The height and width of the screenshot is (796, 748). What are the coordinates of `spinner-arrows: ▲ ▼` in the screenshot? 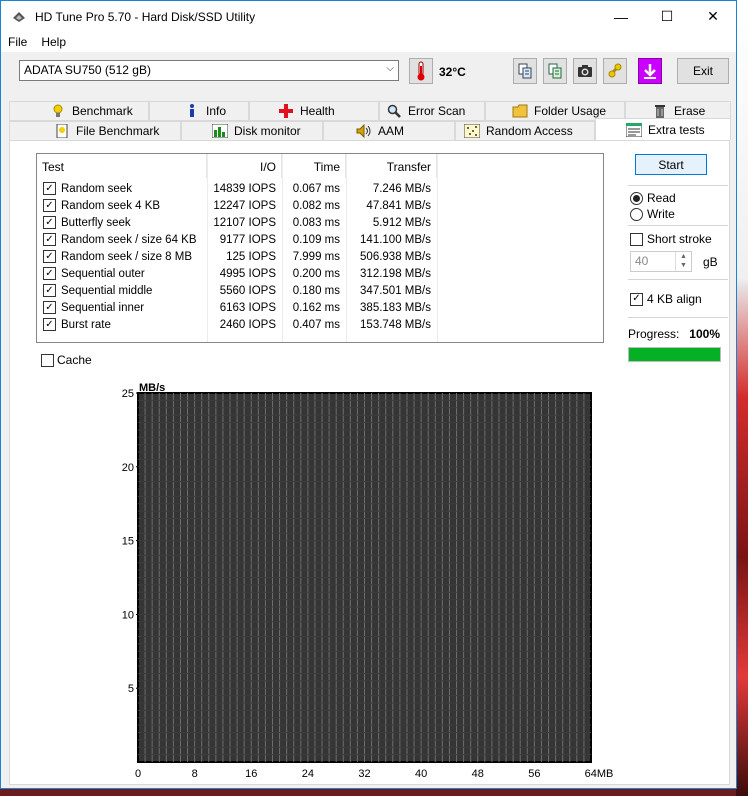 It's located at (683, 261).